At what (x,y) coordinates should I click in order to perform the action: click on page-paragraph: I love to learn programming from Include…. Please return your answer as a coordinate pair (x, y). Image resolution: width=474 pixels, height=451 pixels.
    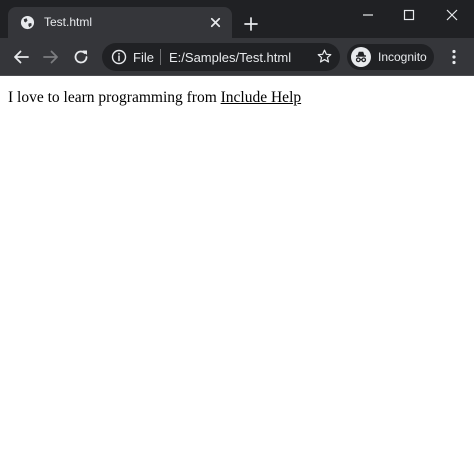
    Looking at the image, I should click on (154, 98).